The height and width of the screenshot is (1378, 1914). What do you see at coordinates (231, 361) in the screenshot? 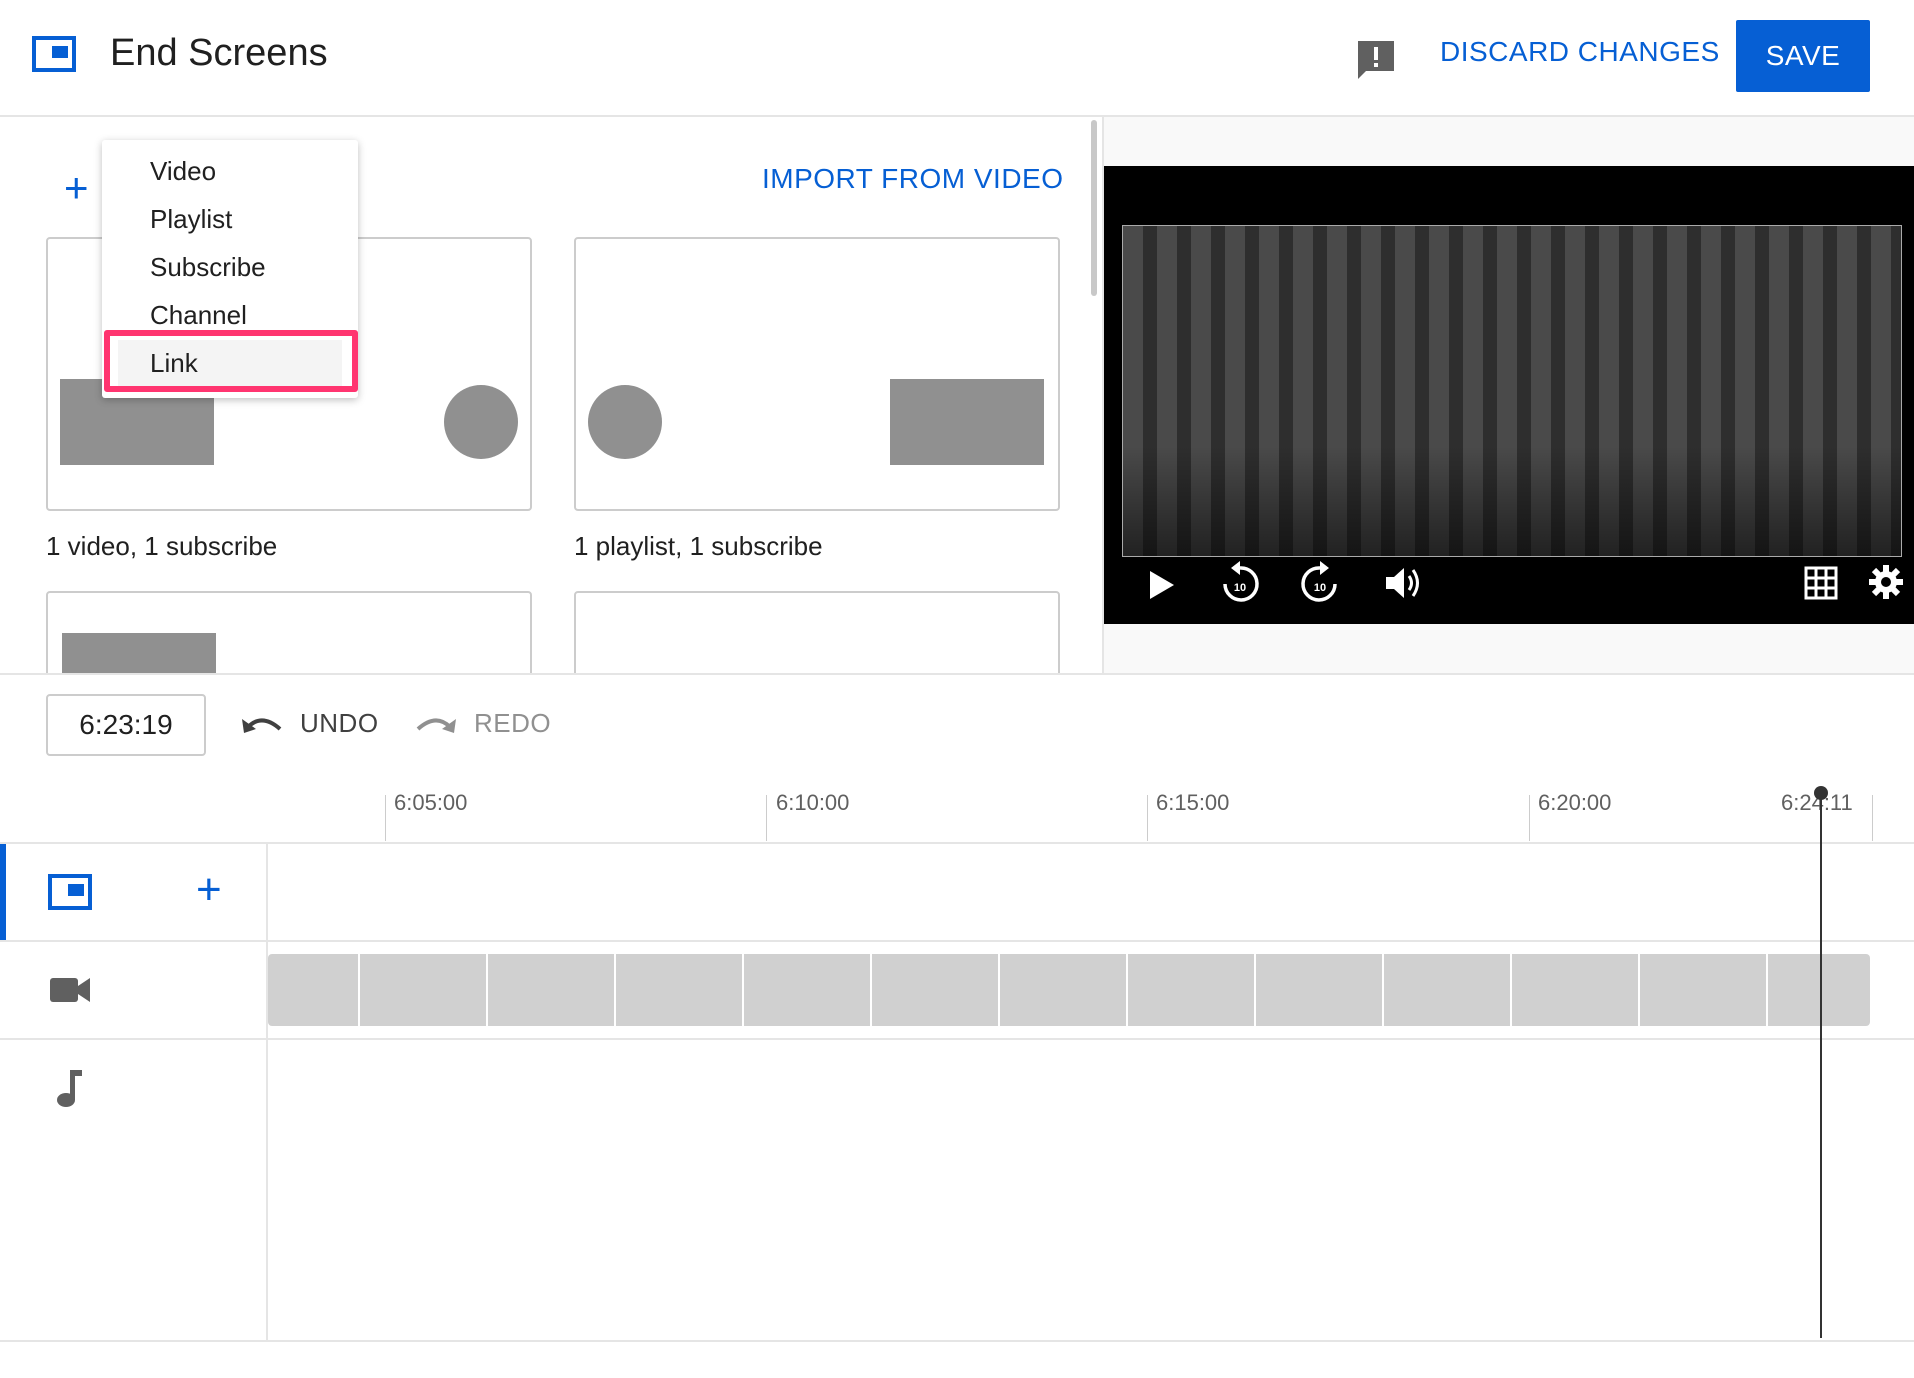
I see `highlight-box` at bounding box center [231, 361].